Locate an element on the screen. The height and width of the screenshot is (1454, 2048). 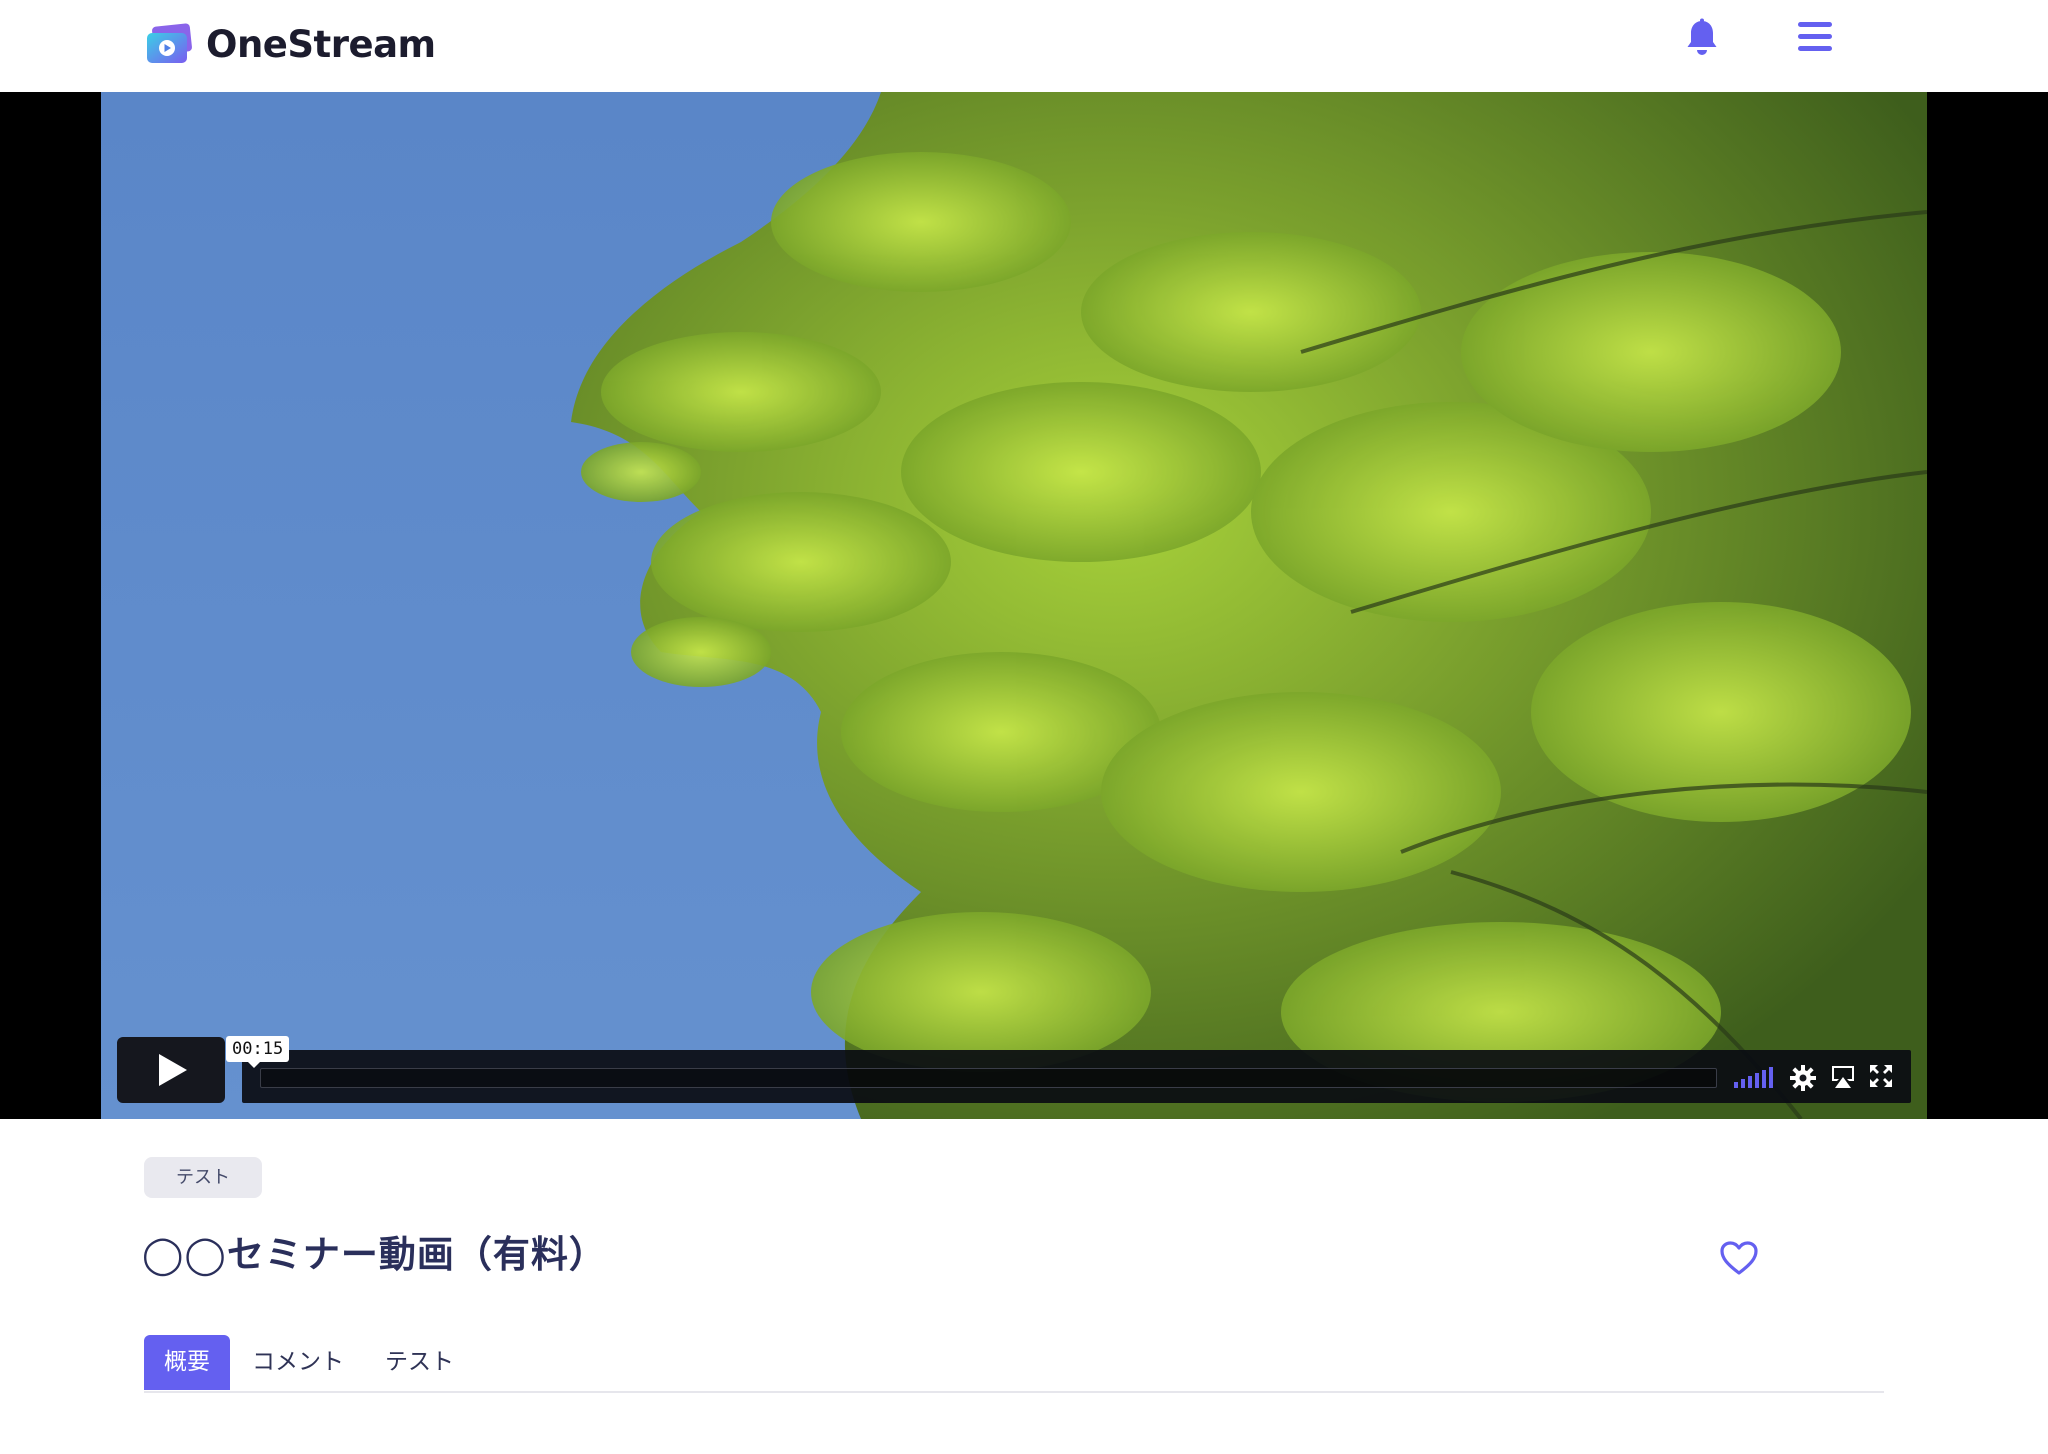
hamburger-menu-icon is located at coordinates (1815, 37).